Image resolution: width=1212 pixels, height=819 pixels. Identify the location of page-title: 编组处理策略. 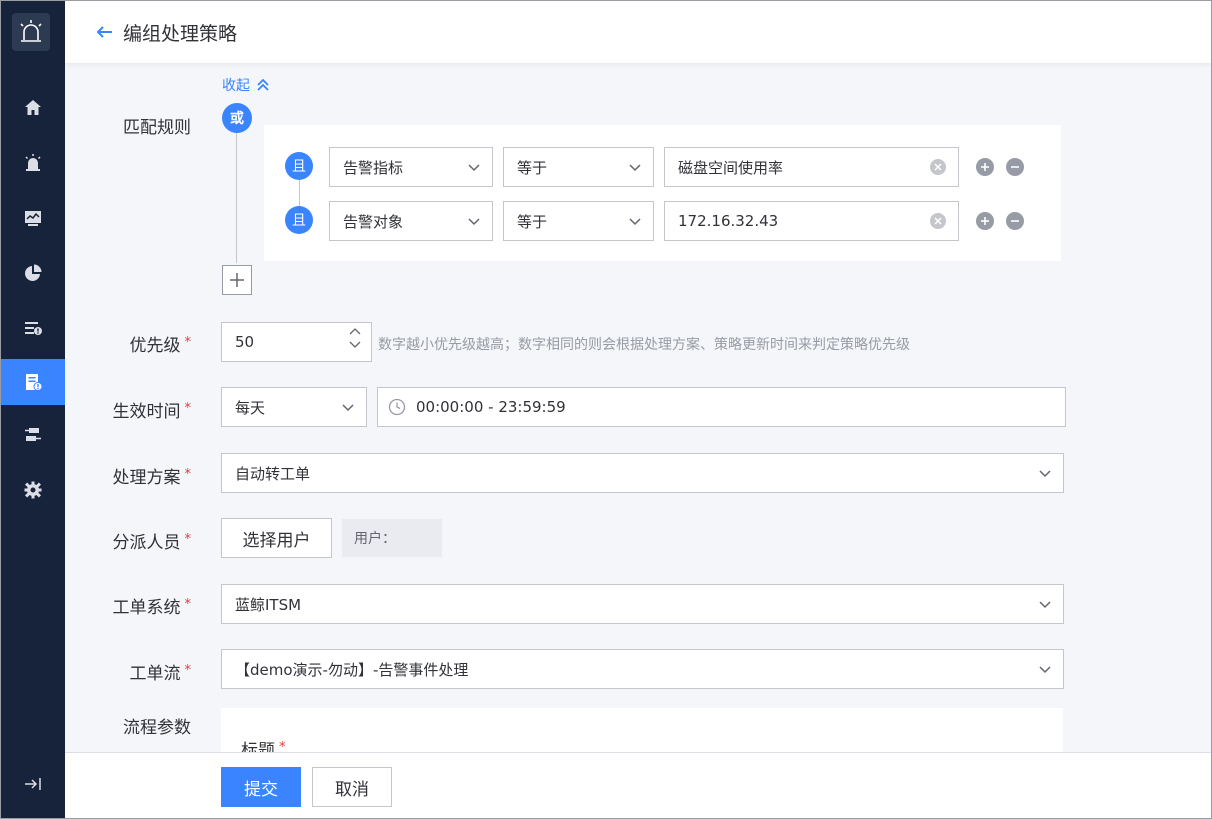
(180, 33).